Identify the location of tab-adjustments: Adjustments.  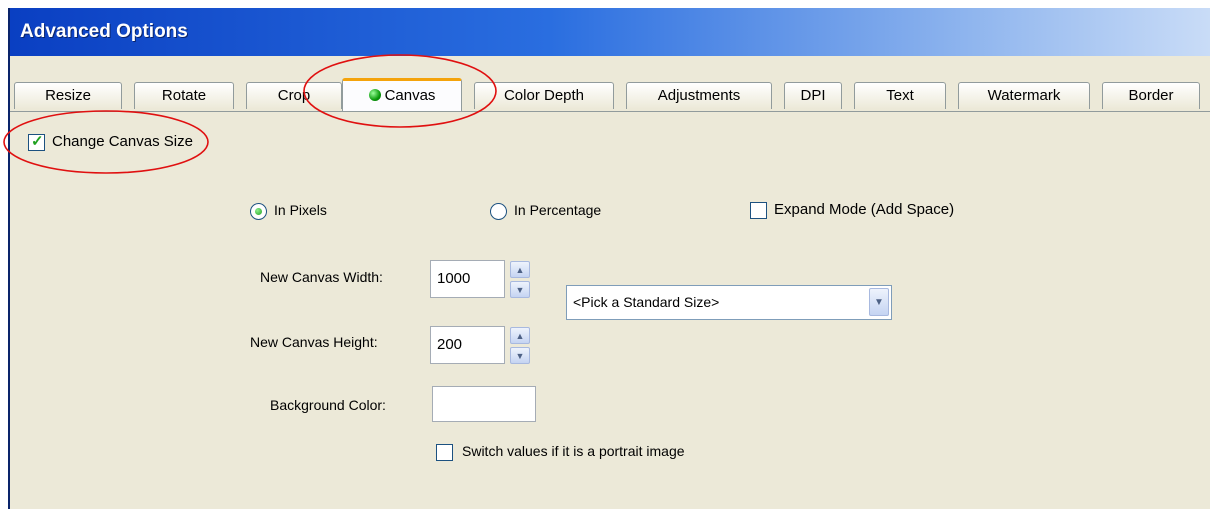
(699, 95).